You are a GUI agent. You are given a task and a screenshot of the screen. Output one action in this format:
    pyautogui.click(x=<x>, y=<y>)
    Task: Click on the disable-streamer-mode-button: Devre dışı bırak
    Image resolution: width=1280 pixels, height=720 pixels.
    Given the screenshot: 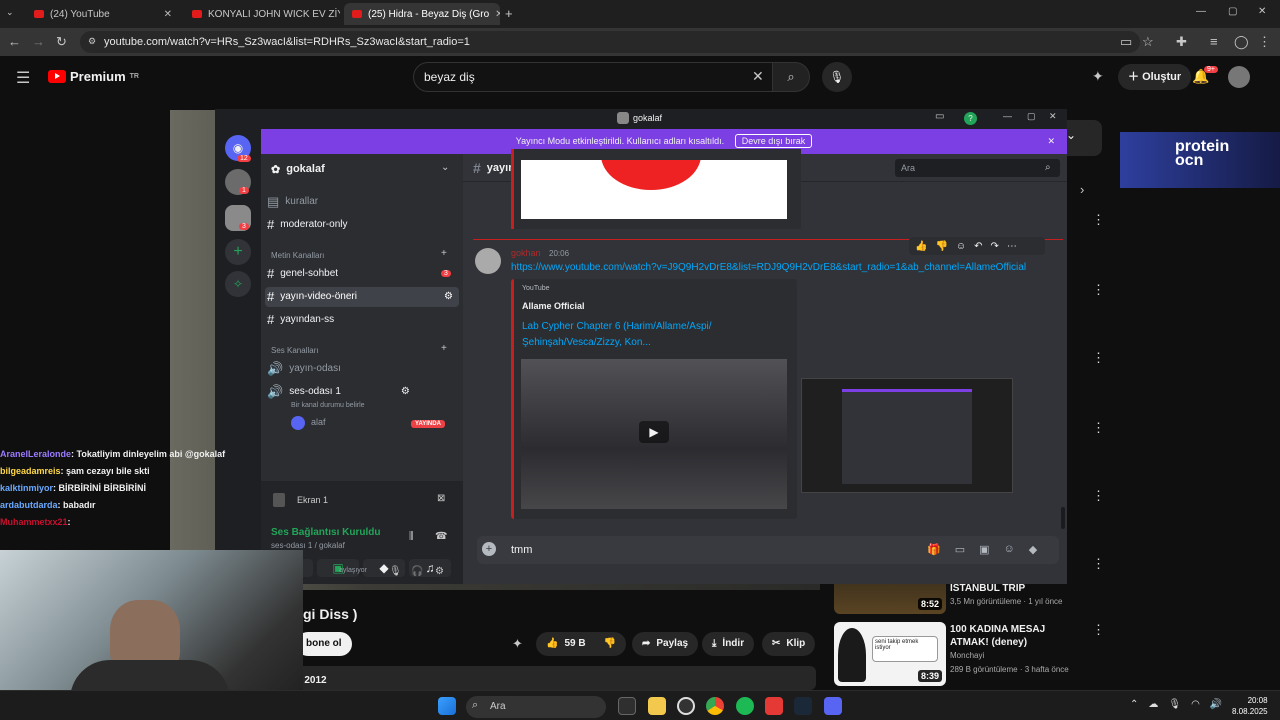 What is the action you would take?
    pyautogui.click(x=773, y=141)
    